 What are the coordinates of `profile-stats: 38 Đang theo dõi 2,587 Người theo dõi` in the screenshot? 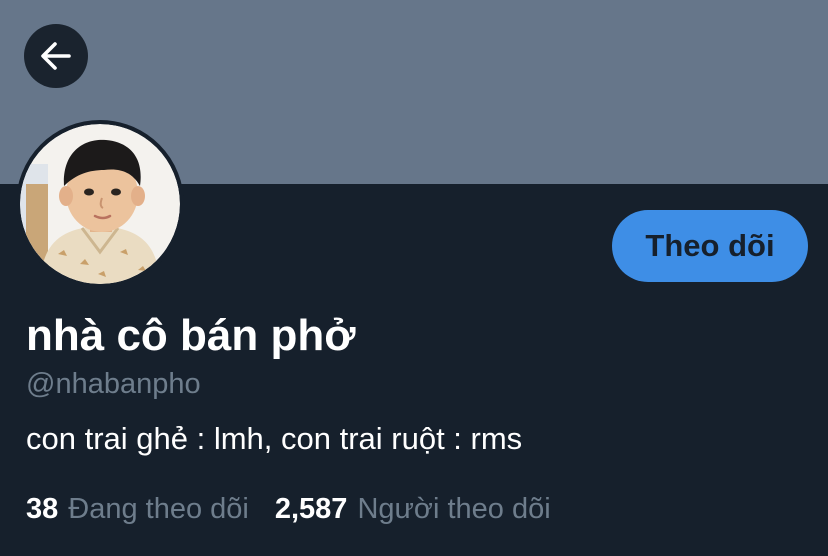 It's located at (288, 509).